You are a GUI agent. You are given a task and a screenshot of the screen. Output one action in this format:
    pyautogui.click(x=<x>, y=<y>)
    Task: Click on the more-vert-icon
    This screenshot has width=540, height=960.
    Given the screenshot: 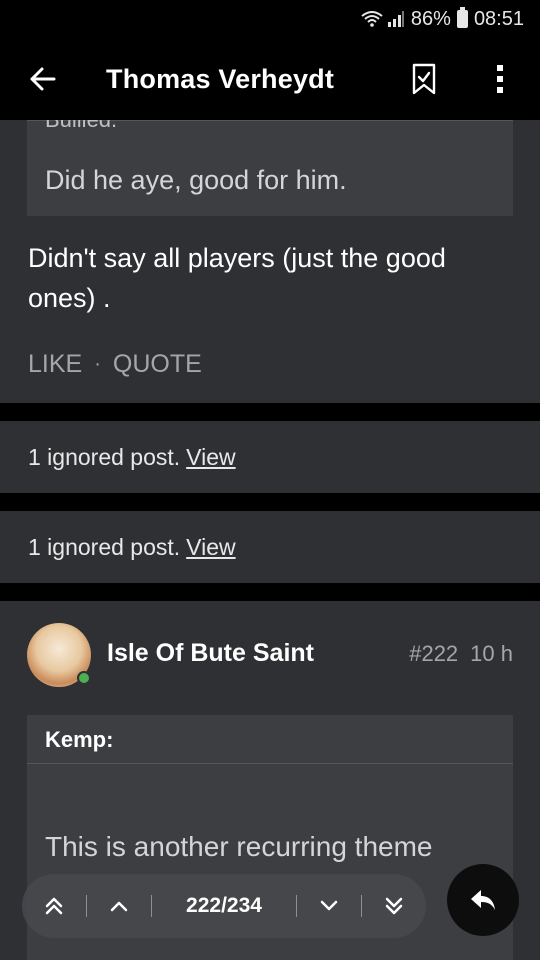 What is the action you would take?
    pyautogui.click(x=500, y=79)
    